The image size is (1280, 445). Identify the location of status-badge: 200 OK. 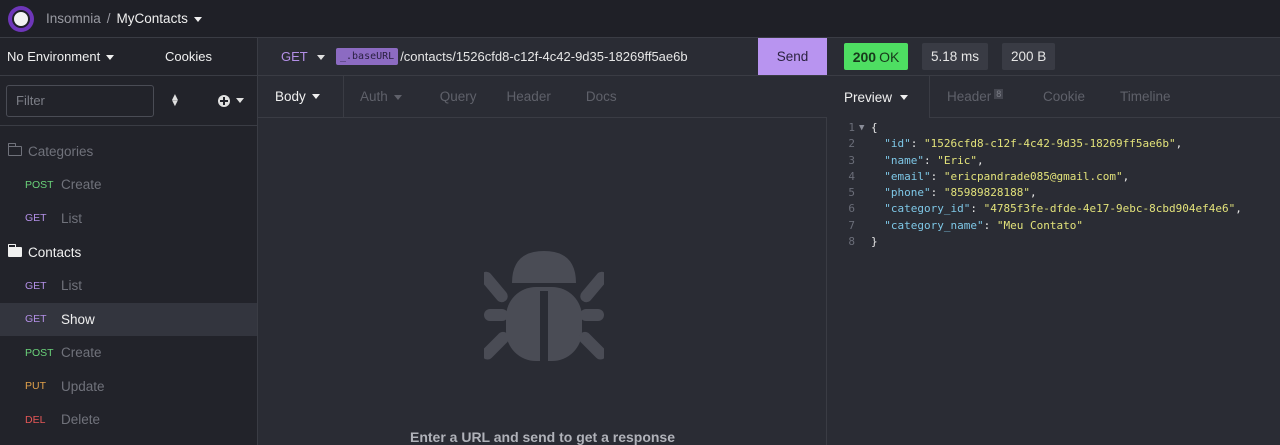
(876, 56).